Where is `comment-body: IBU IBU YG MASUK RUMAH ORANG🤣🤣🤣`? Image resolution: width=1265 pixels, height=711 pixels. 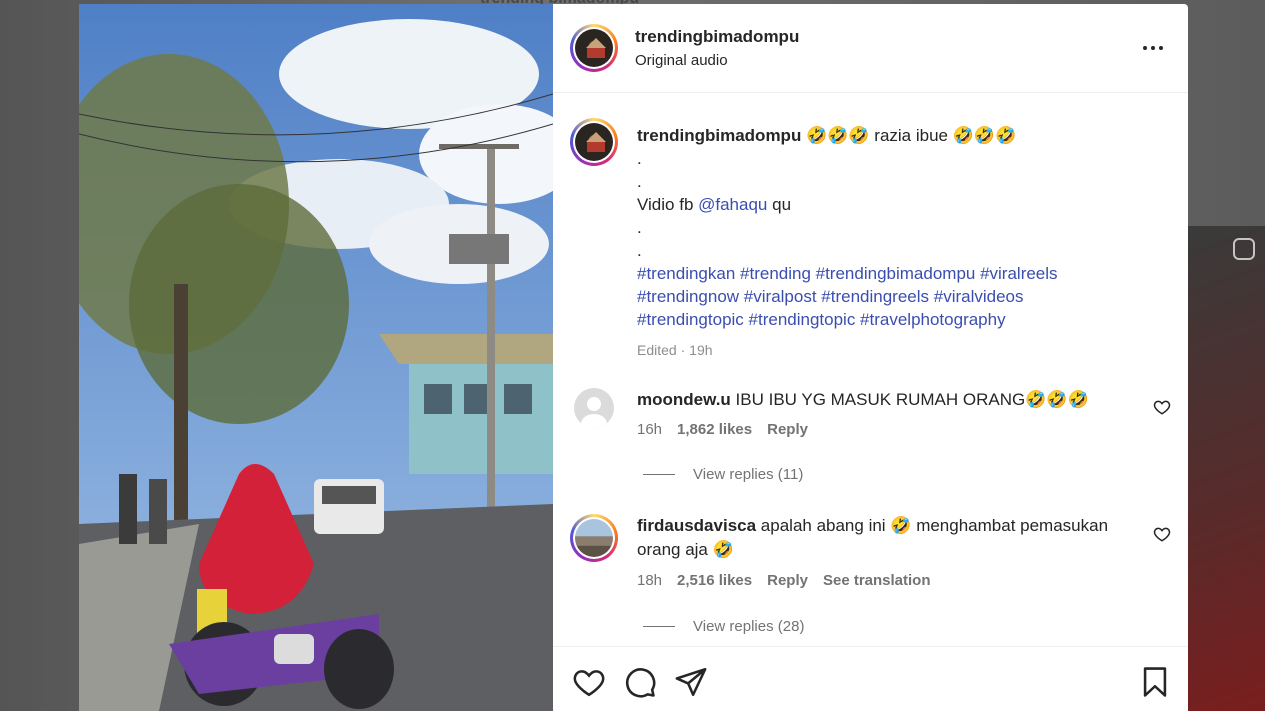 comment-body: IBU IBU YG MASUK RUMAH ORANG🤣🤣🤣 is located at coordinates (912, 399).